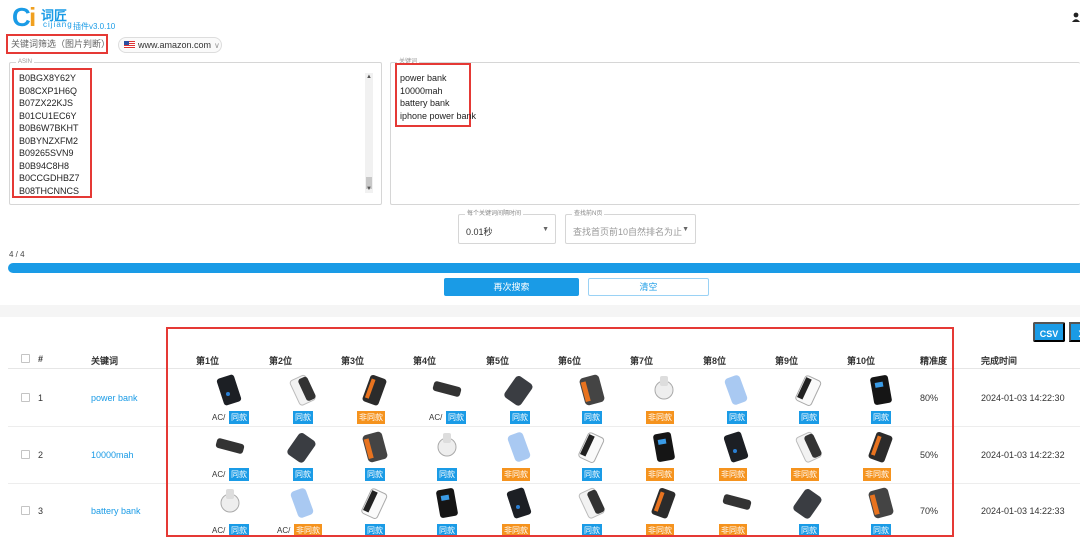  What do you see at coordinates (1074, 332) in the screenshot?
I see `excel-export-button: X` at bounding box center [1074, 332].